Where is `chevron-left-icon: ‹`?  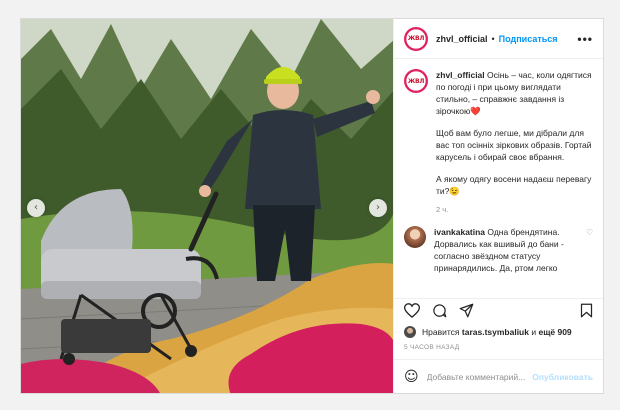 chevron-left-icon: ‹ is located at coordinates (36, 208).